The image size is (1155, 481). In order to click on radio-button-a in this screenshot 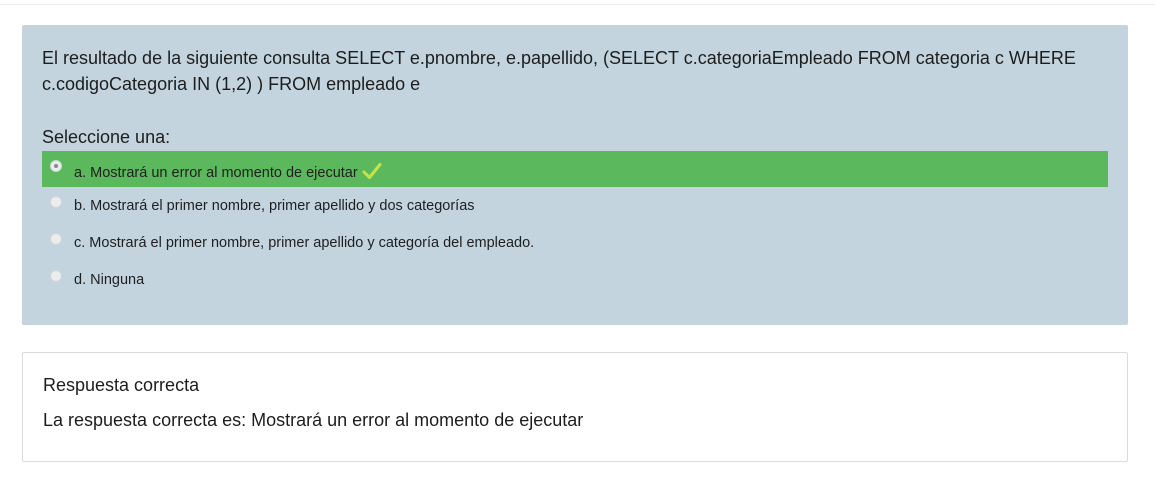, I will do `click(56, 166)`.